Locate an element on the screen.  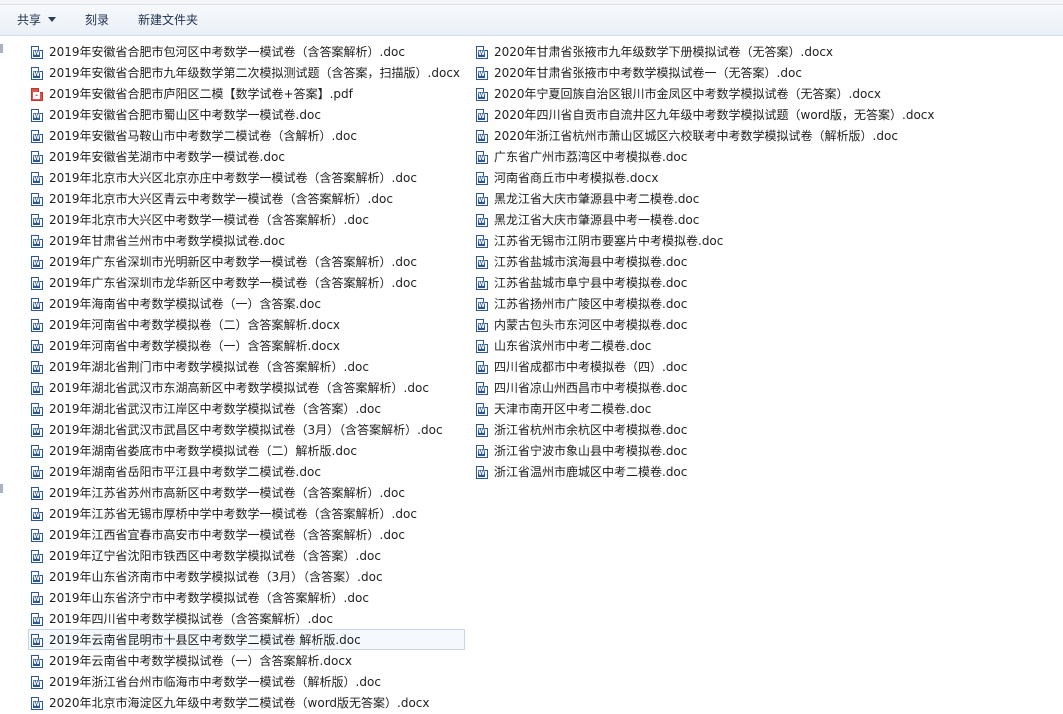
file-name: 2019年北京市大兴区中考数学一模试卷（含答案解析）.doc is located at coordinates (209, 220).